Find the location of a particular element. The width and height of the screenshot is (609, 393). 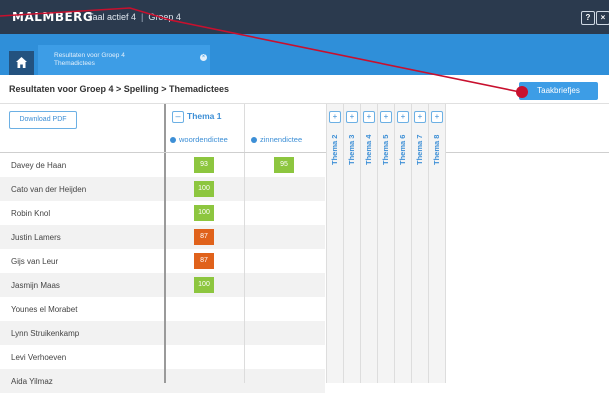

annotation-dot is located at coordinates (522, 92).